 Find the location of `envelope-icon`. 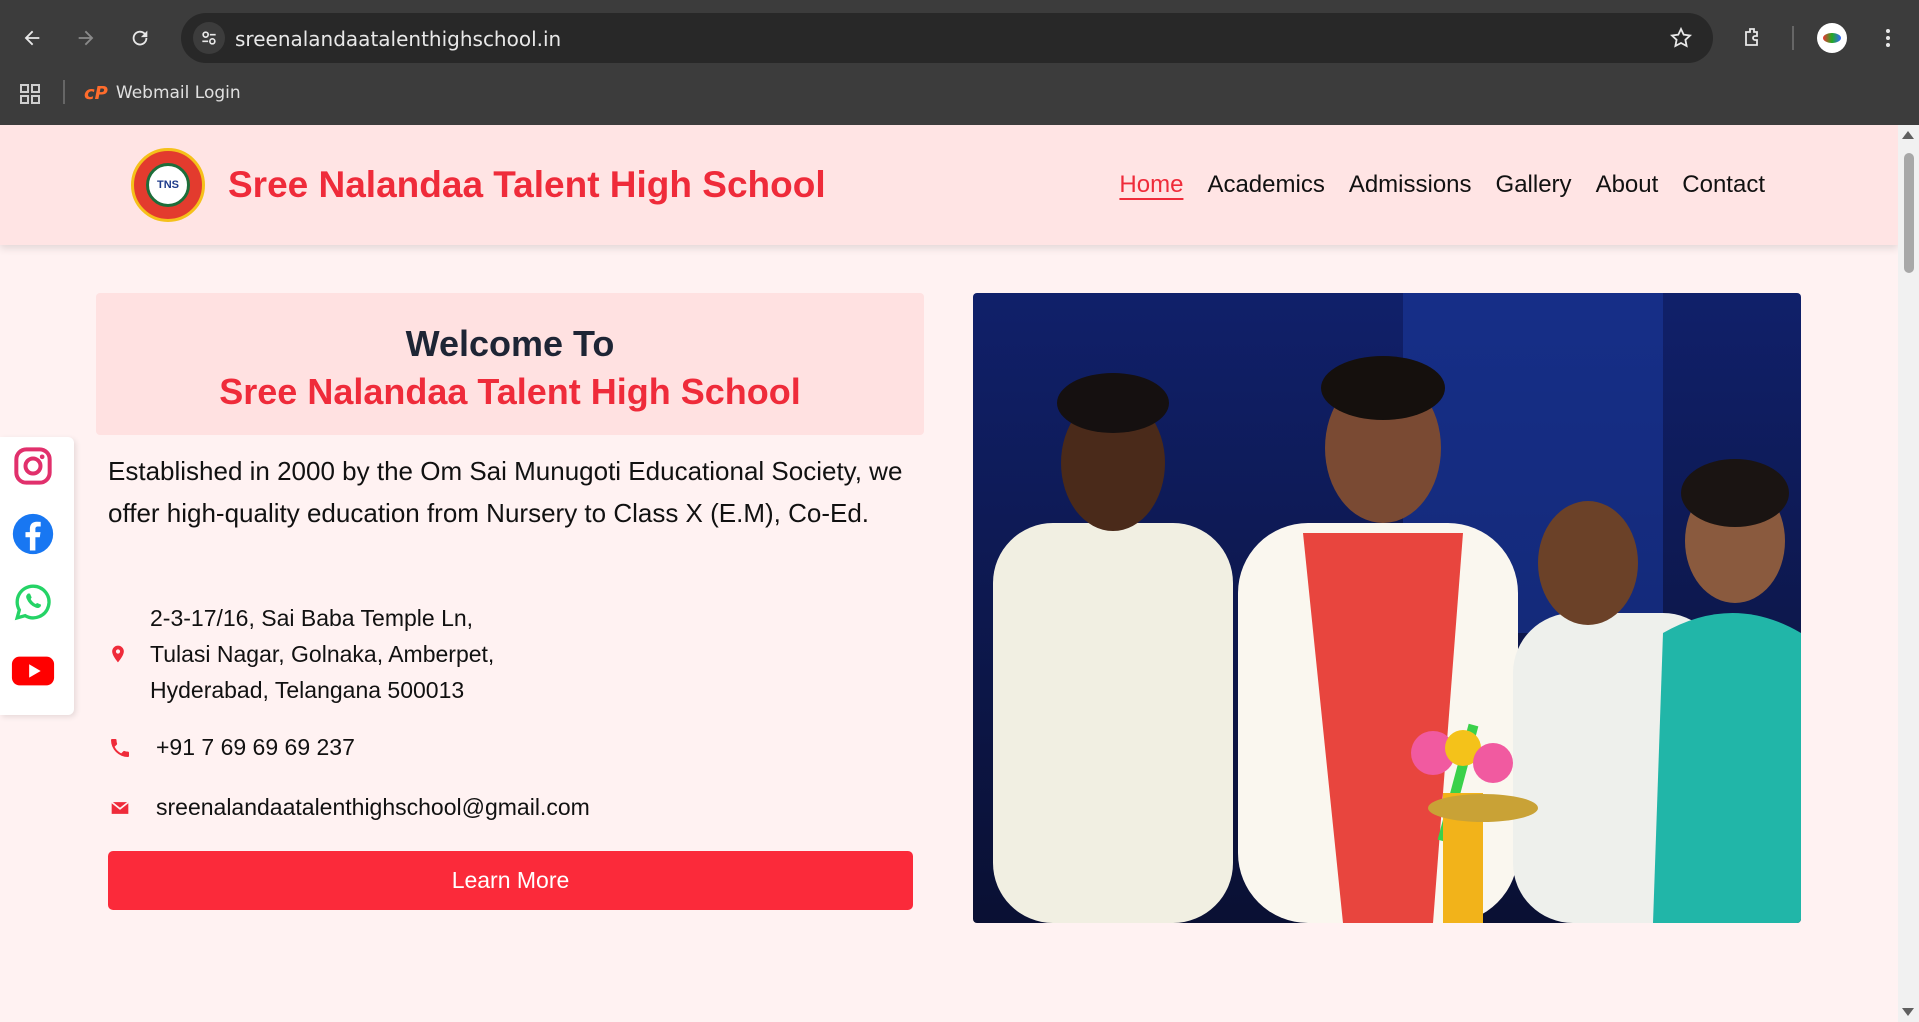

envelope-icon is located at coordinates (120, 807).